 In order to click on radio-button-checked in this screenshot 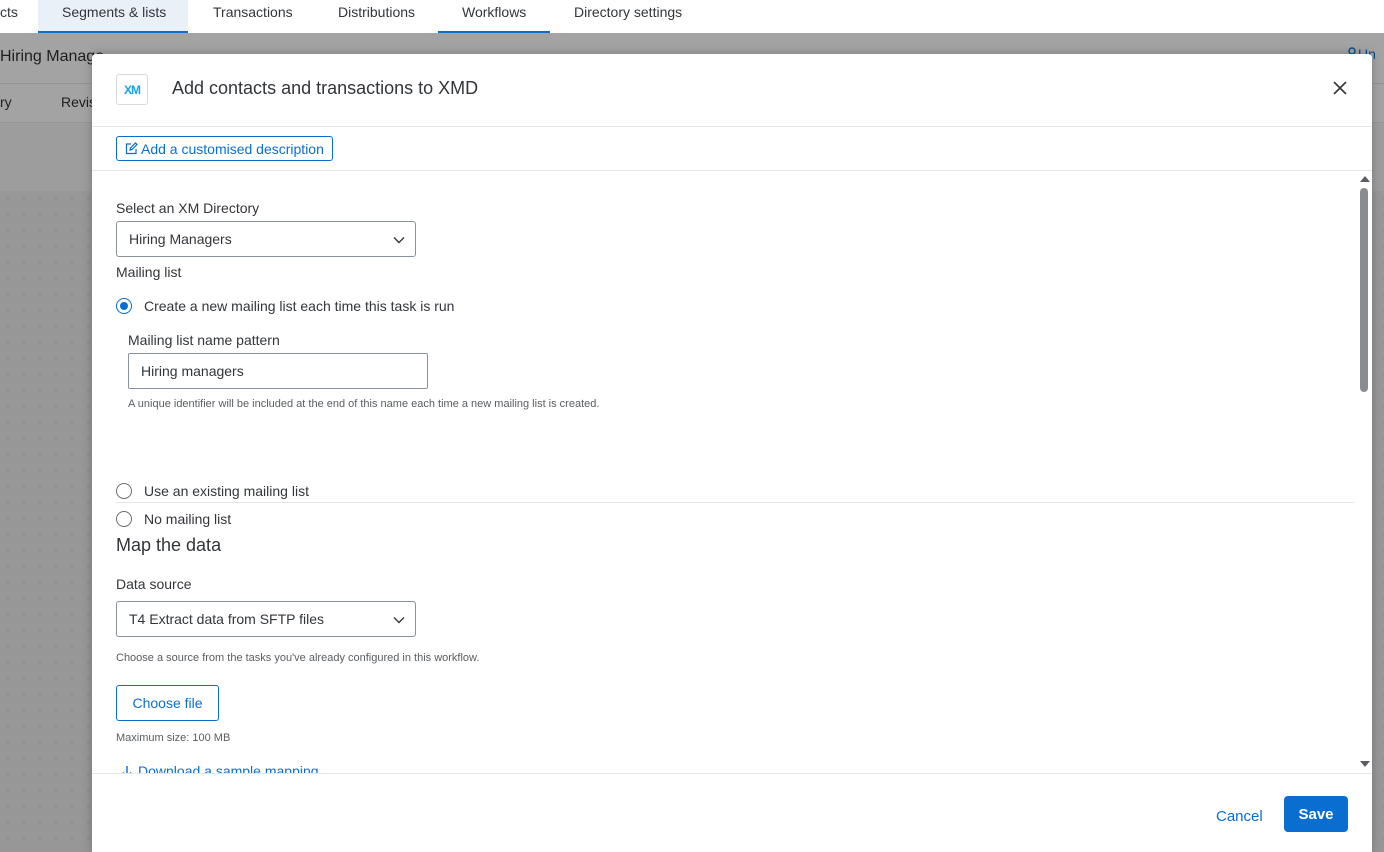, I will do `click(124, 306)`.